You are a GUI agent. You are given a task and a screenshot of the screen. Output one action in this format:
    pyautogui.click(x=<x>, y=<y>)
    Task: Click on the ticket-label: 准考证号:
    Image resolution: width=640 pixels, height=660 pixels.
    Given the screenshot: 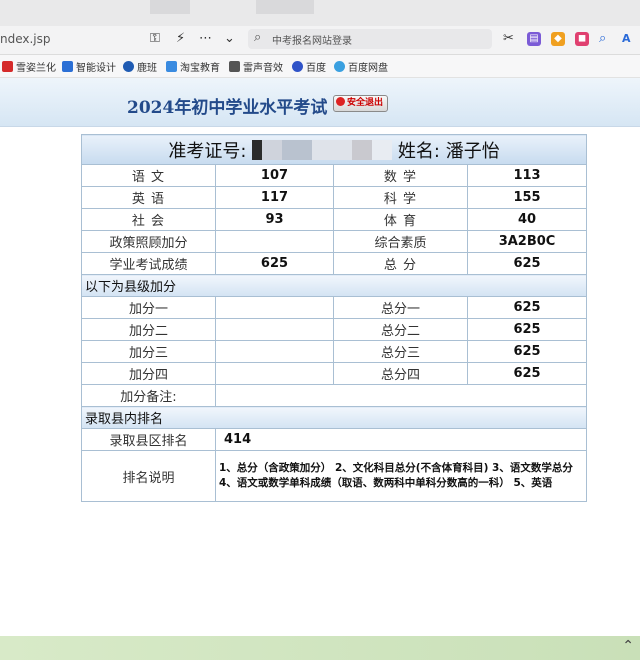 What is the action you would take?
    pyautogui.click(x=207, y=151)
    